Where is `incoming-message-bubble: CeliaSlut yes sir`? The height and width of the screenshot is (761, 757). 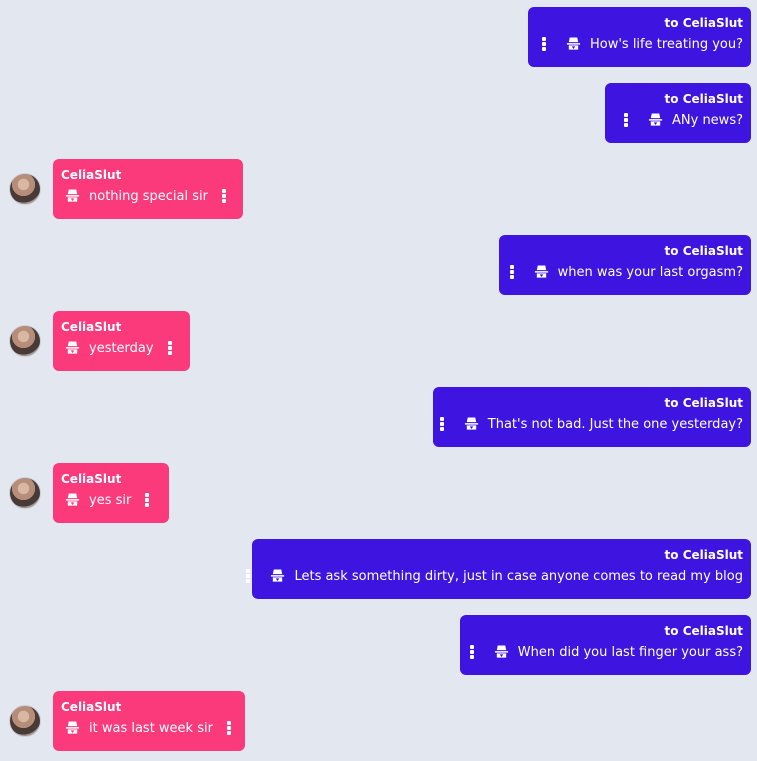 incoming-message-bubble: CeliaSlut yes sir is located at coordinates (111, 493).